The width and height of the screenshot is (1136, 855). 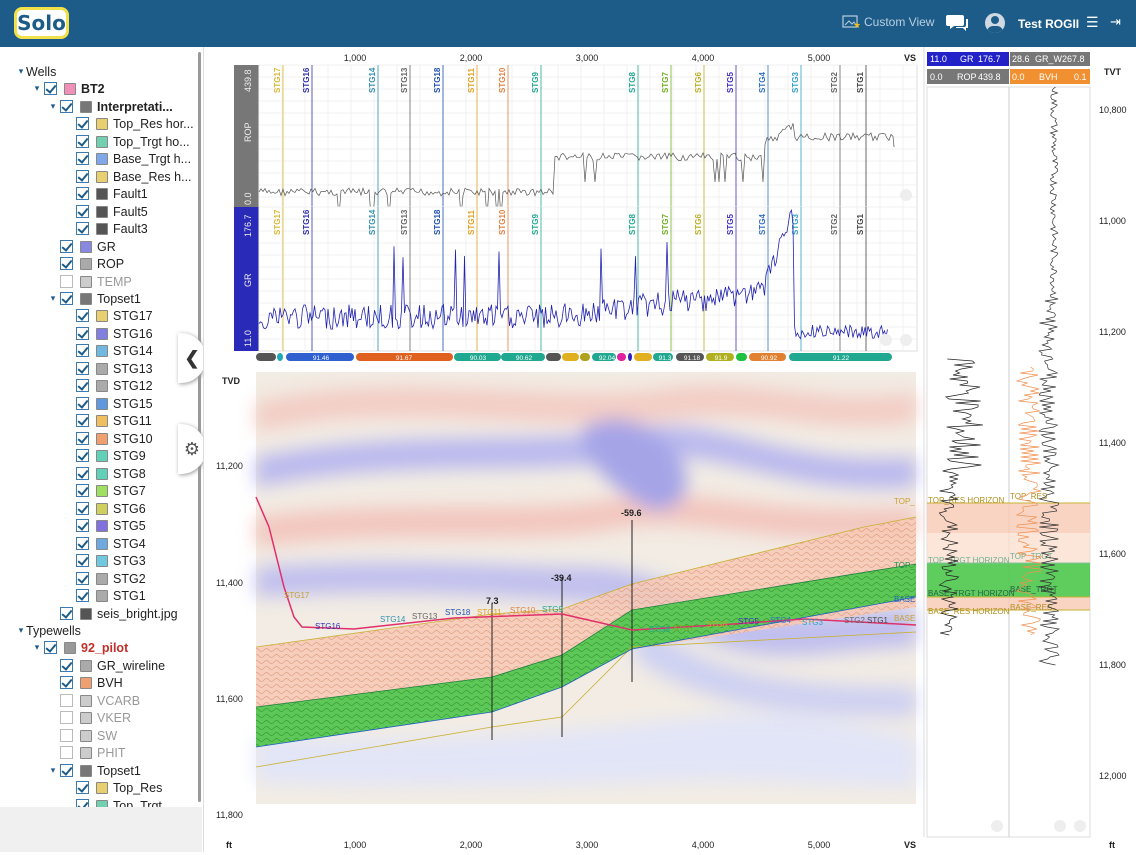 I want to click on tree-node: STG6, so click(x=105, y=508).